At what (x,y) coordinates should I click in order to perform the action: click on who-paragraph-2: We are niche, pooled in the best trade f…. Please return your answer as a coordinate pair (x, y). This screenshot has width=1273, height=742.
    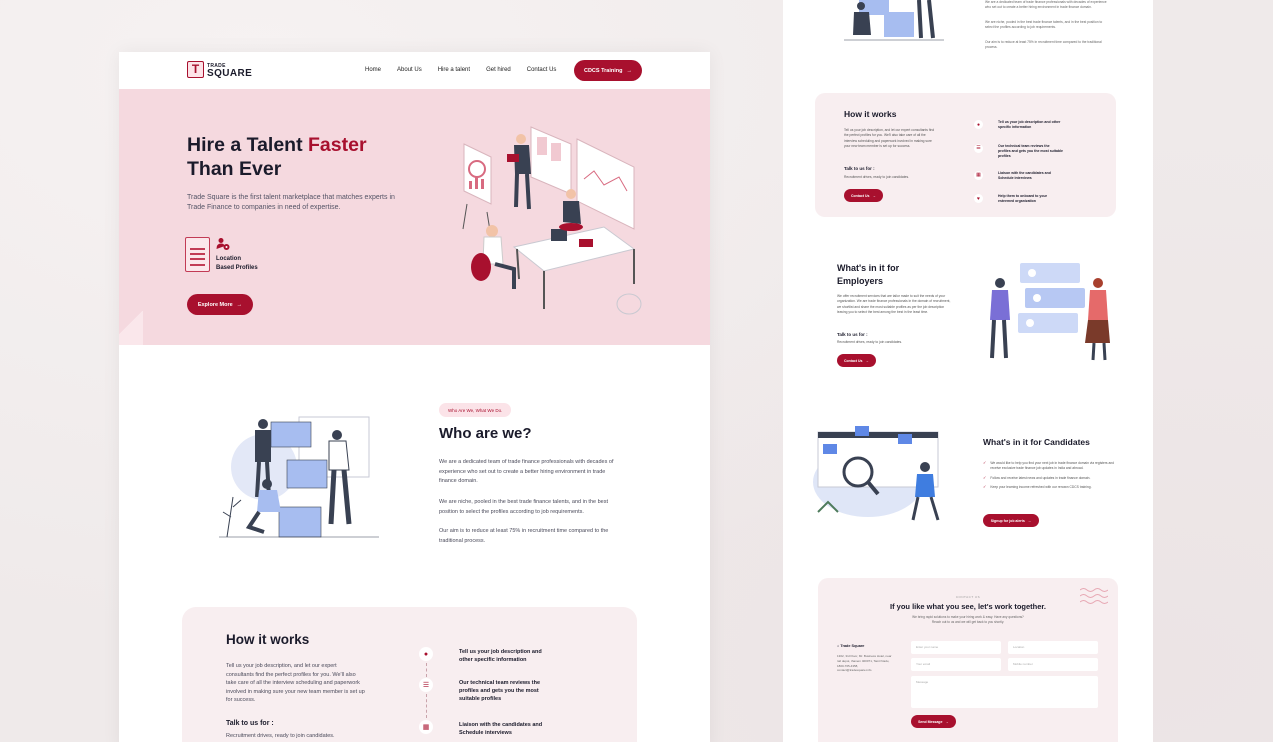
    Looking at the image, I should click on (523, 507).